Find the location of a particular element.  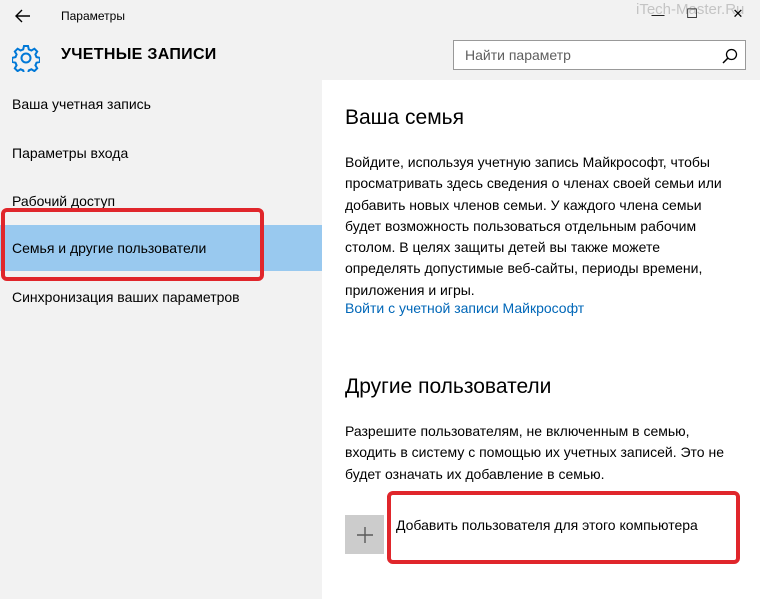

maximize-icon: ☐ is located at coordinates (692, 13).